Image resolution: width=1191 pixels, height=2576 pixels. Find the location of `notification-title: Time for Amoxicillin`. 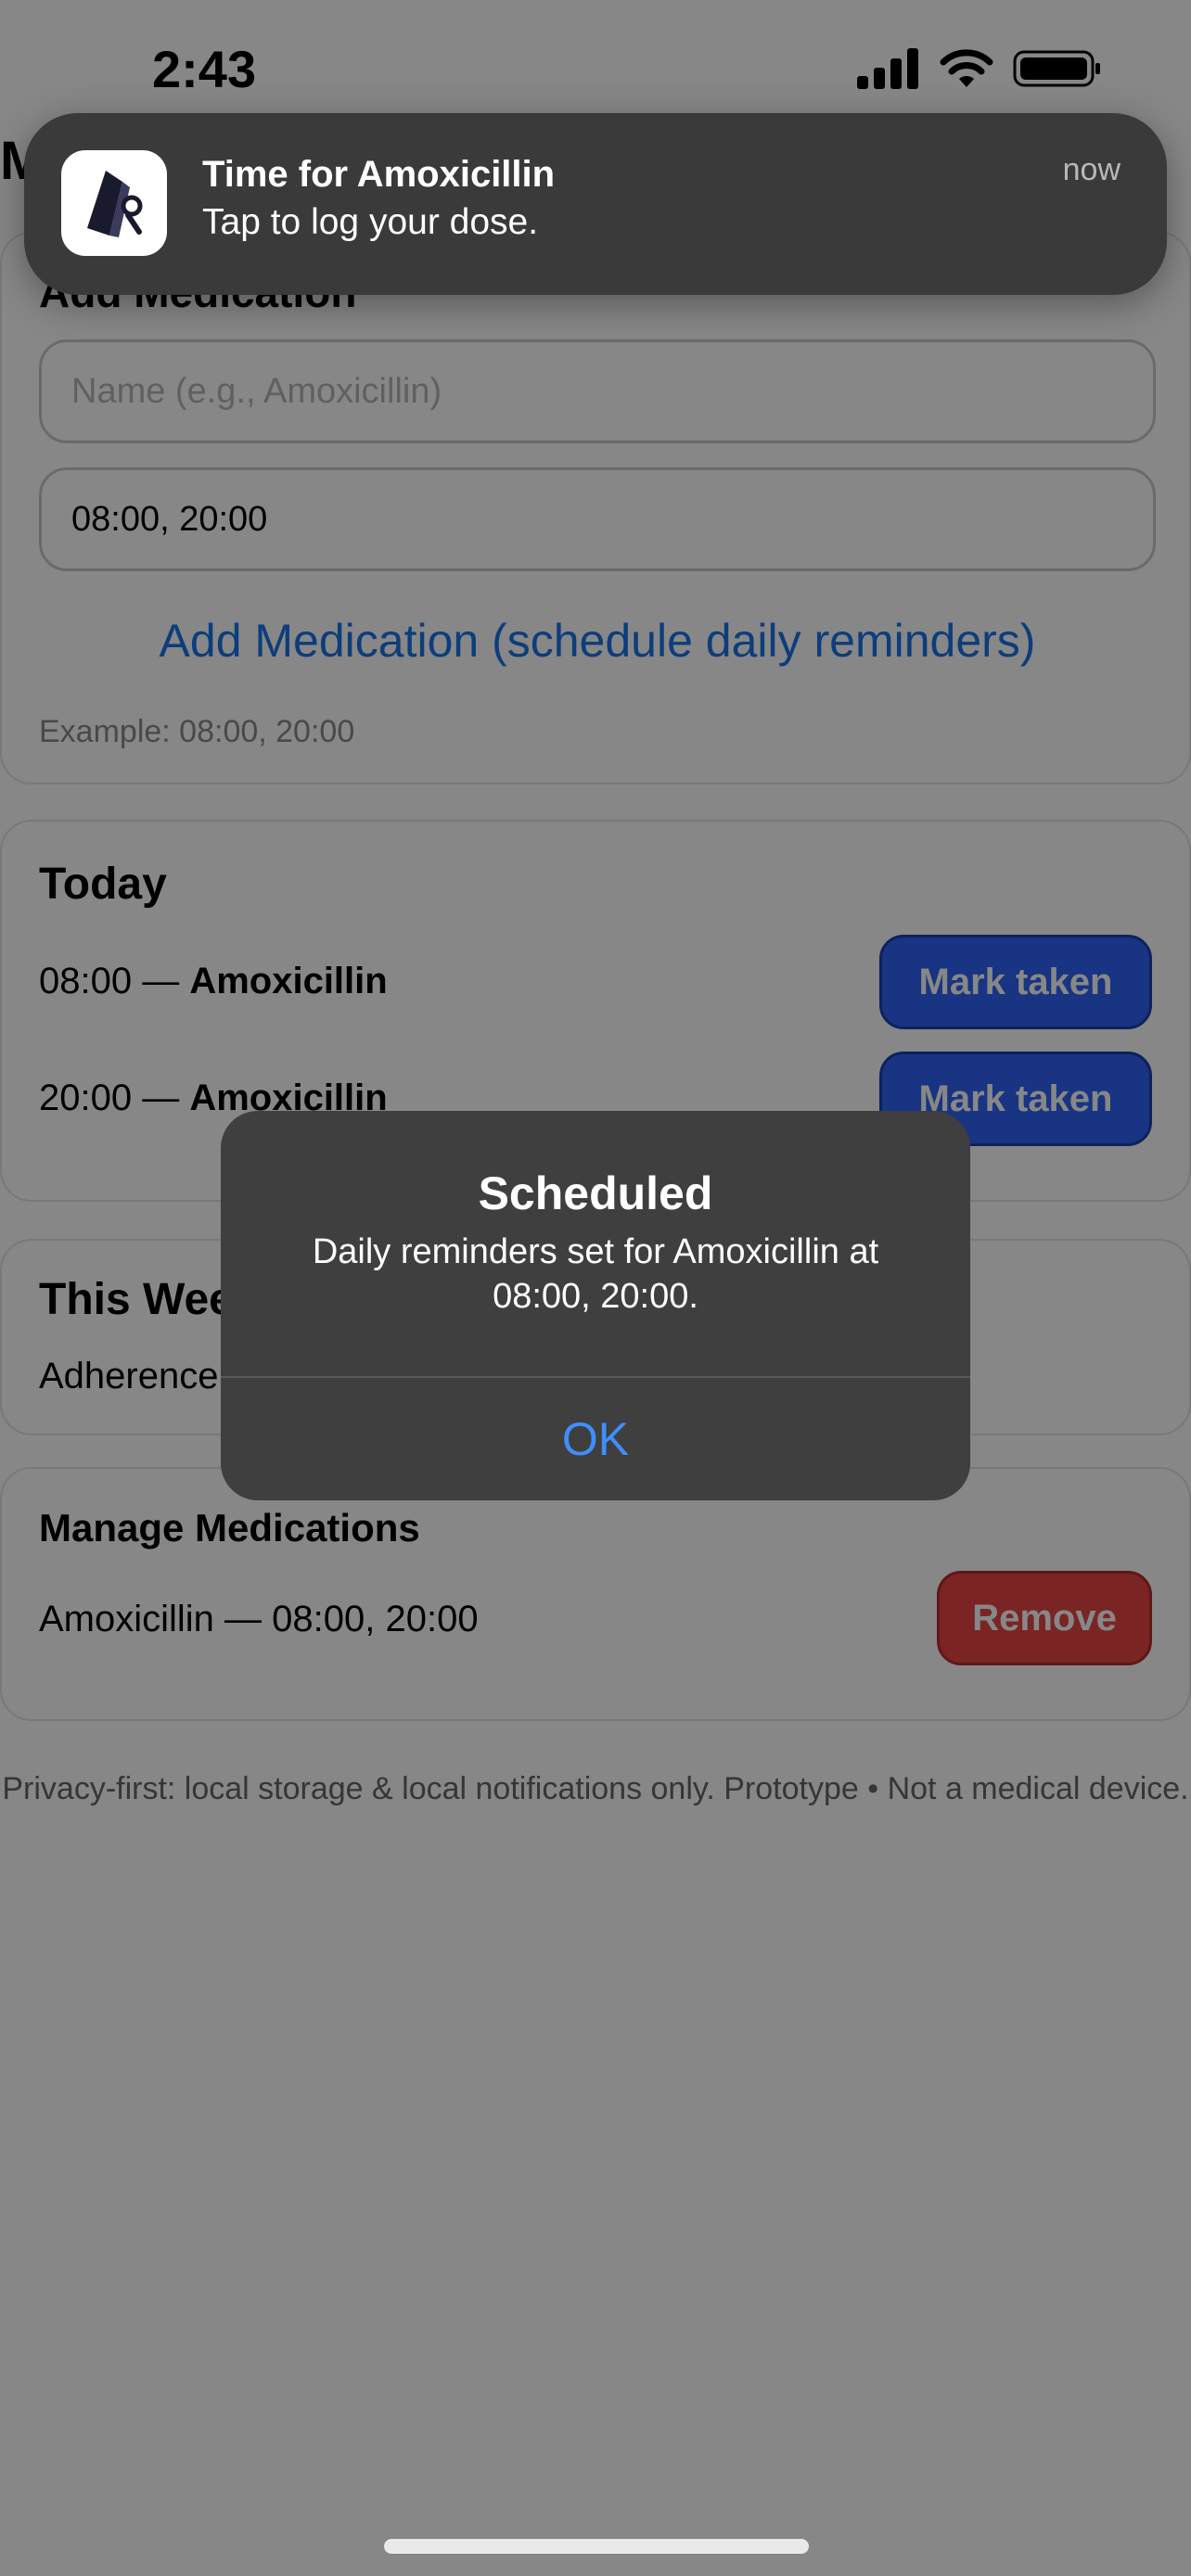

notification-title: Time for Amoxicillin is located at coordinates (379, 175).